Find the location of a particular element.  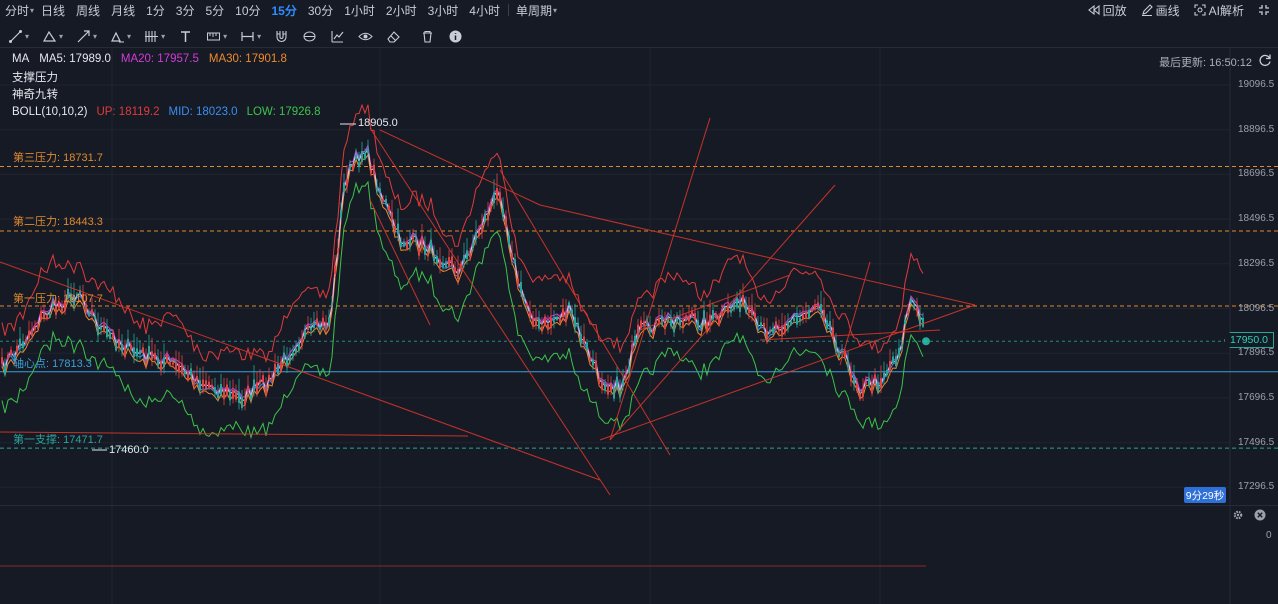

low-annotation: 17460.0 is located at coordinates (129, 450).